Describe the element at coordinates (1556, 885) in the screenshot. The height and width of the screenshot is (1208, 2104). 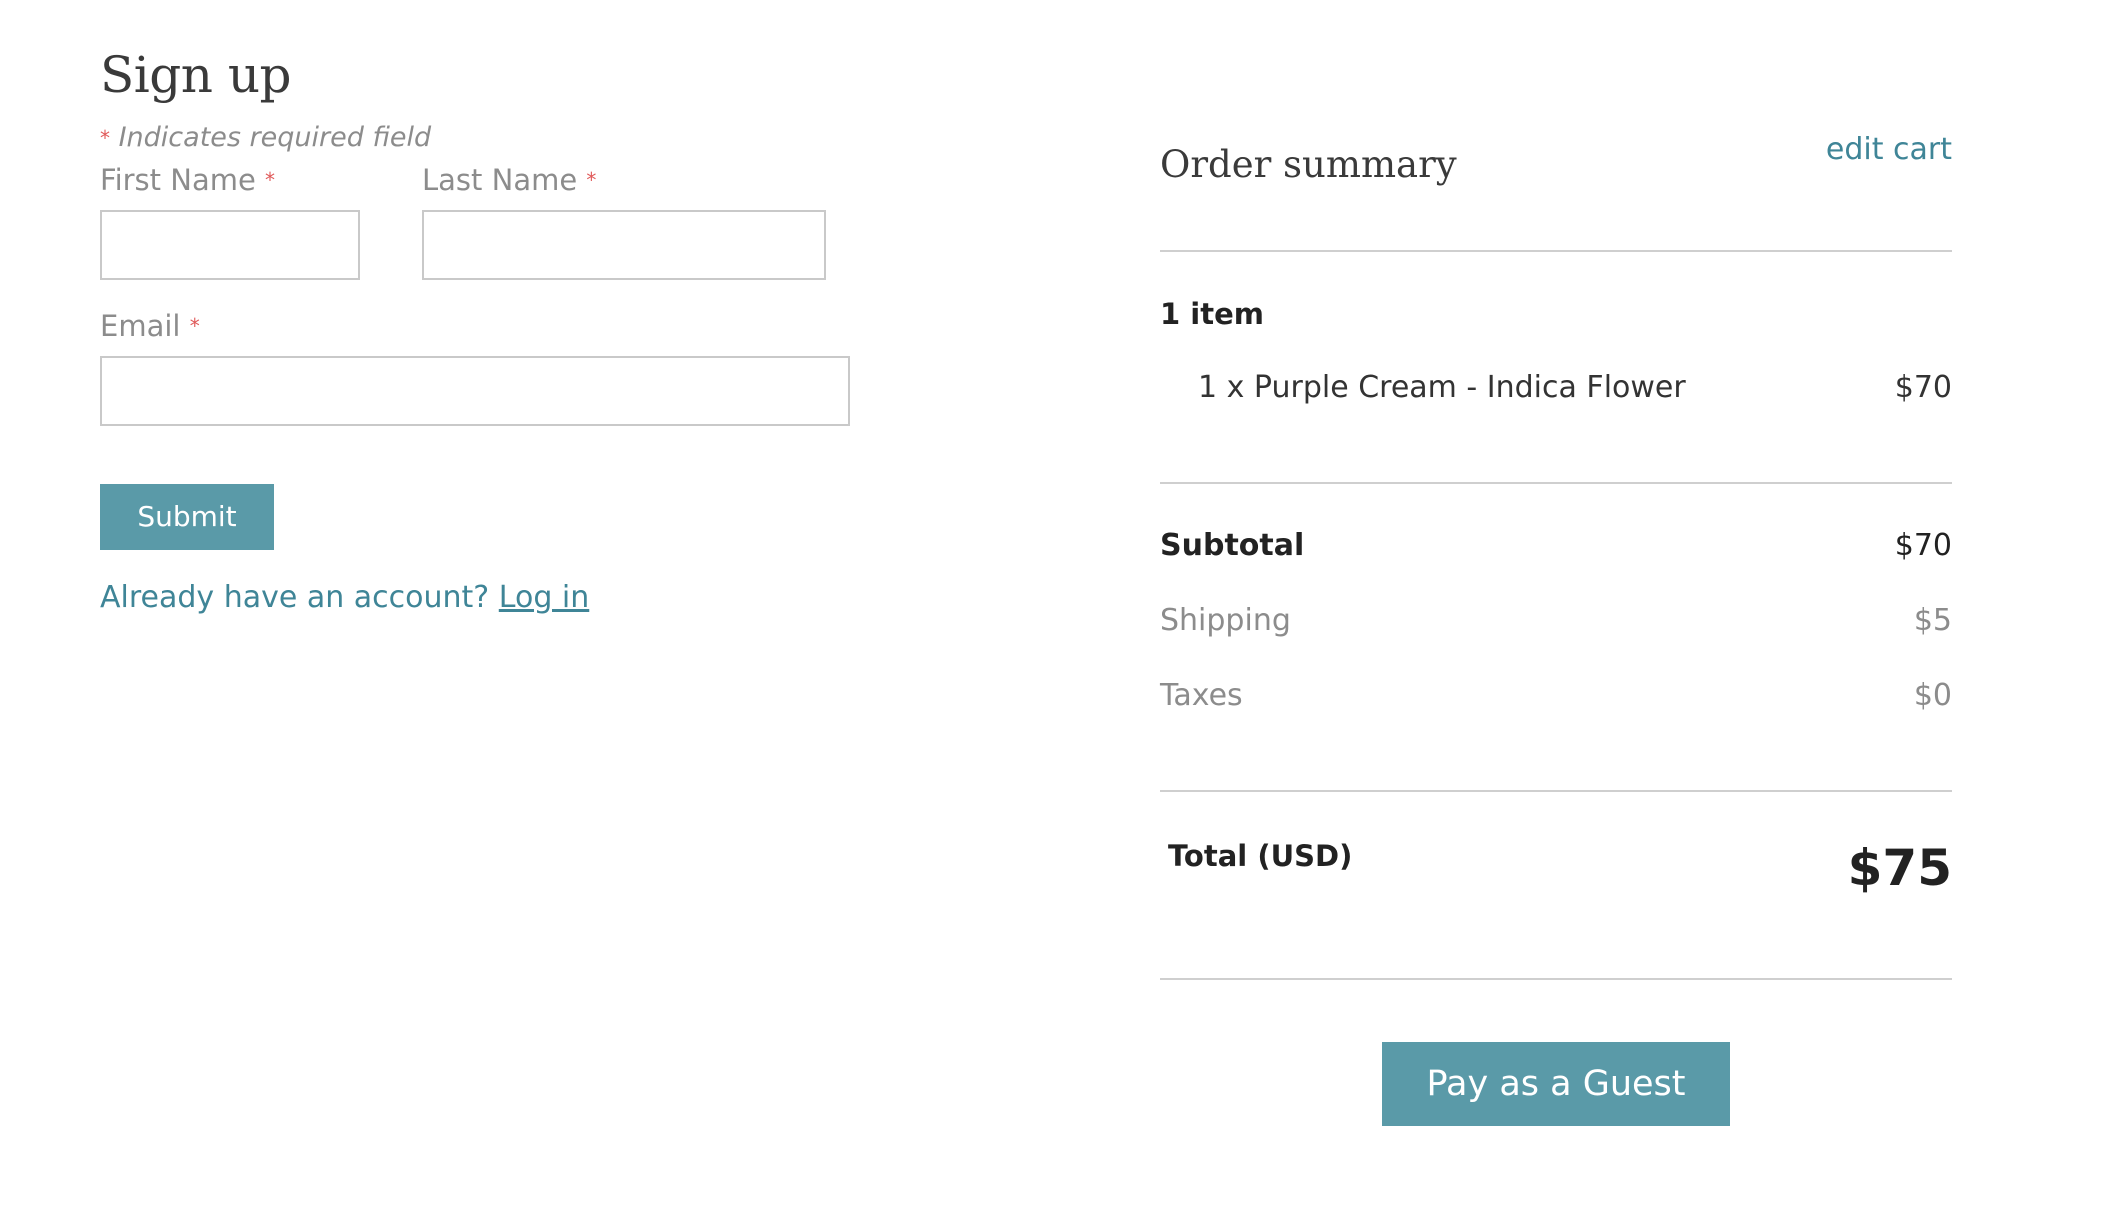
I see `total-row: Total (USD) $75` at that location.